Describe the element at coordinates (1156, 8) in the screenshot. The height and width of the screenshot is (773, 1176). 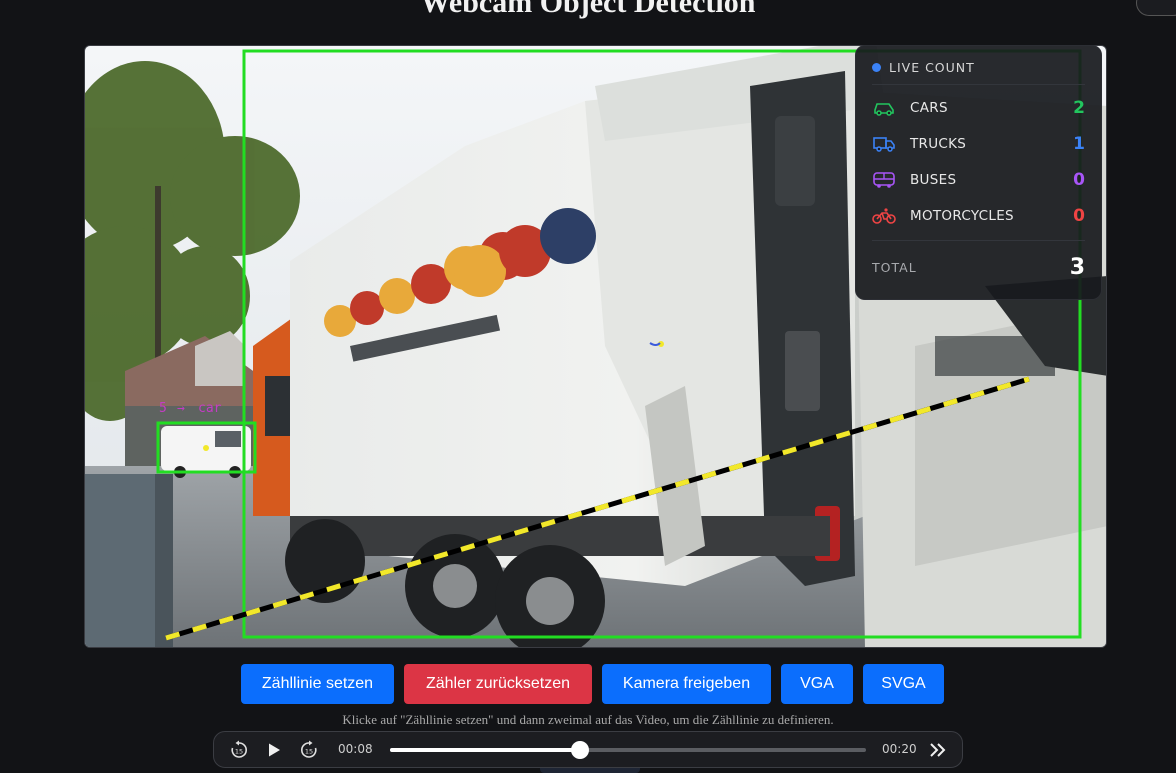
I see `theme-toggle` at that location.